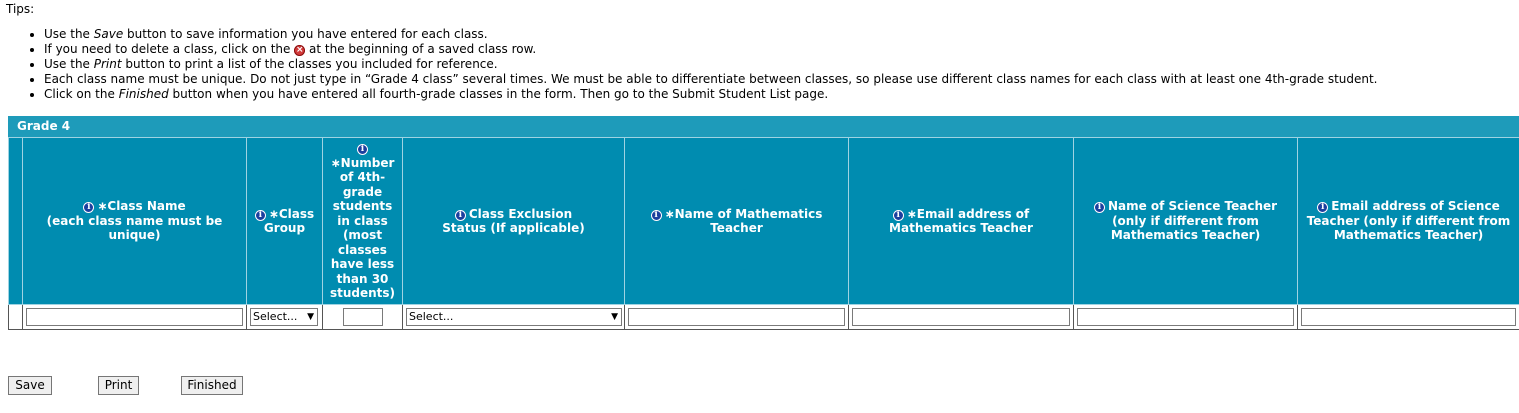  I want to click on math-teacher-input, so click(736, 317).